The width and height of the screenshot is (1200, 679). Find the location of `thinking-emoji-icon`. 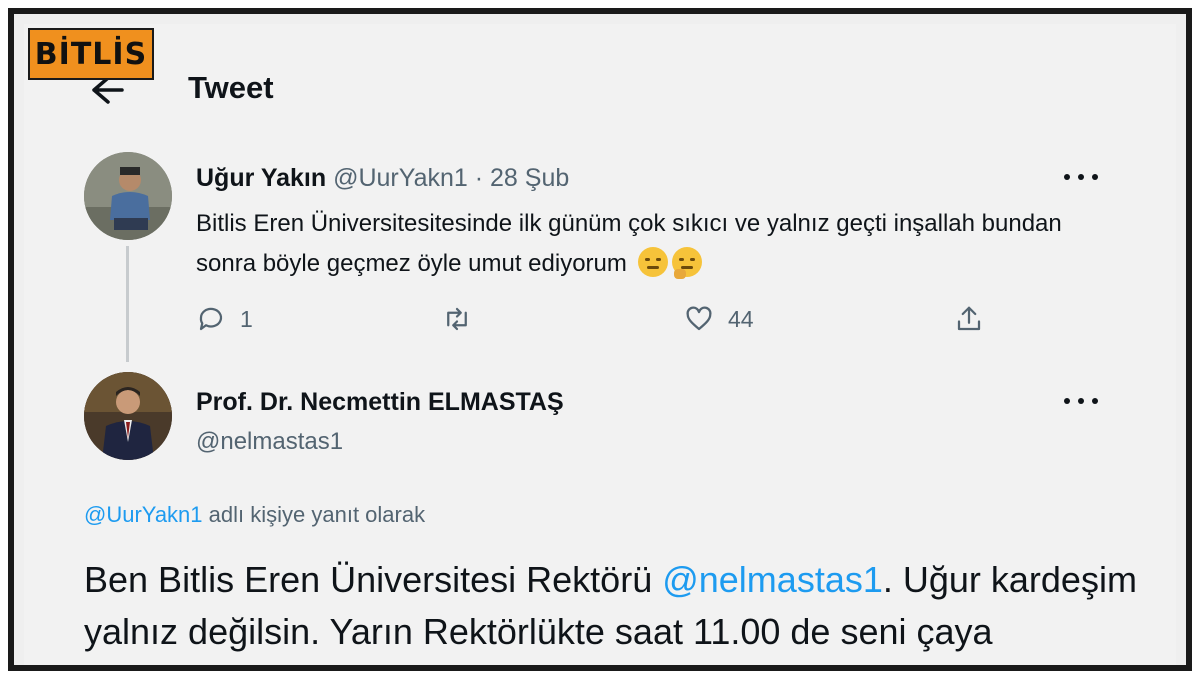

thinking-emoji-icon is located at coordinates (686, 263).